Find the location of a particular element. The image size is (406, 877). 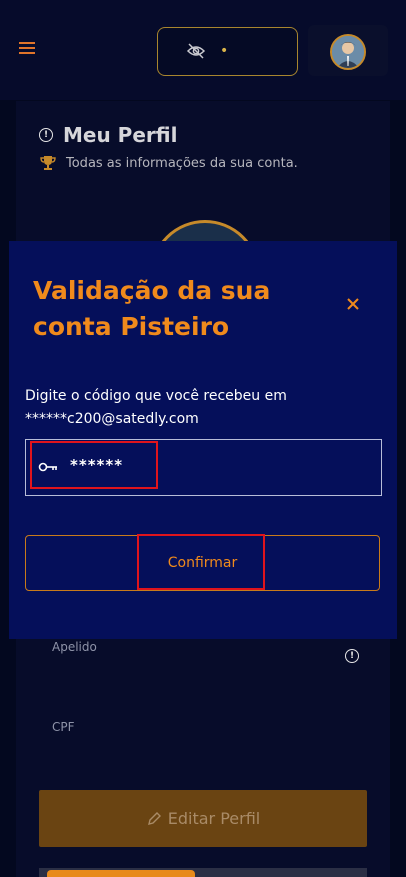

top-bar: • is located at coordinates (203, 50).